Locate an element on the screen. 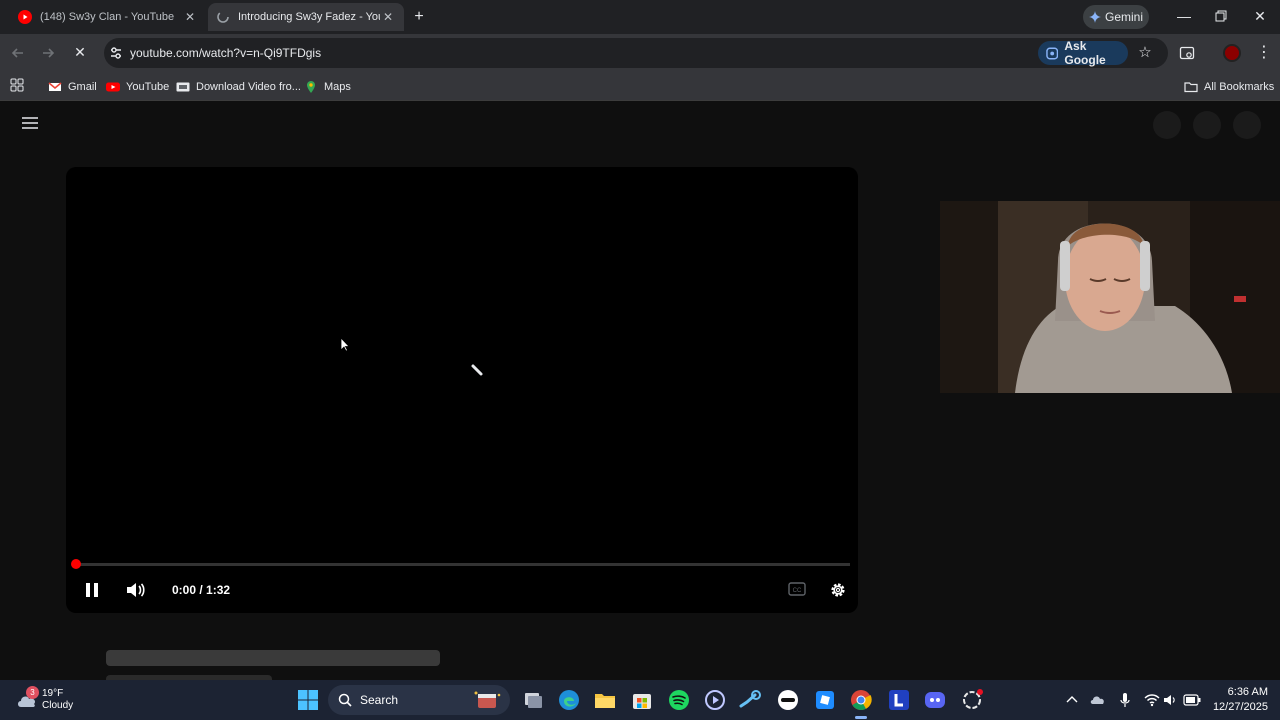 The width and height of the screenshot is (1280, 720). loading-icon is located at coordinates (223, 17).